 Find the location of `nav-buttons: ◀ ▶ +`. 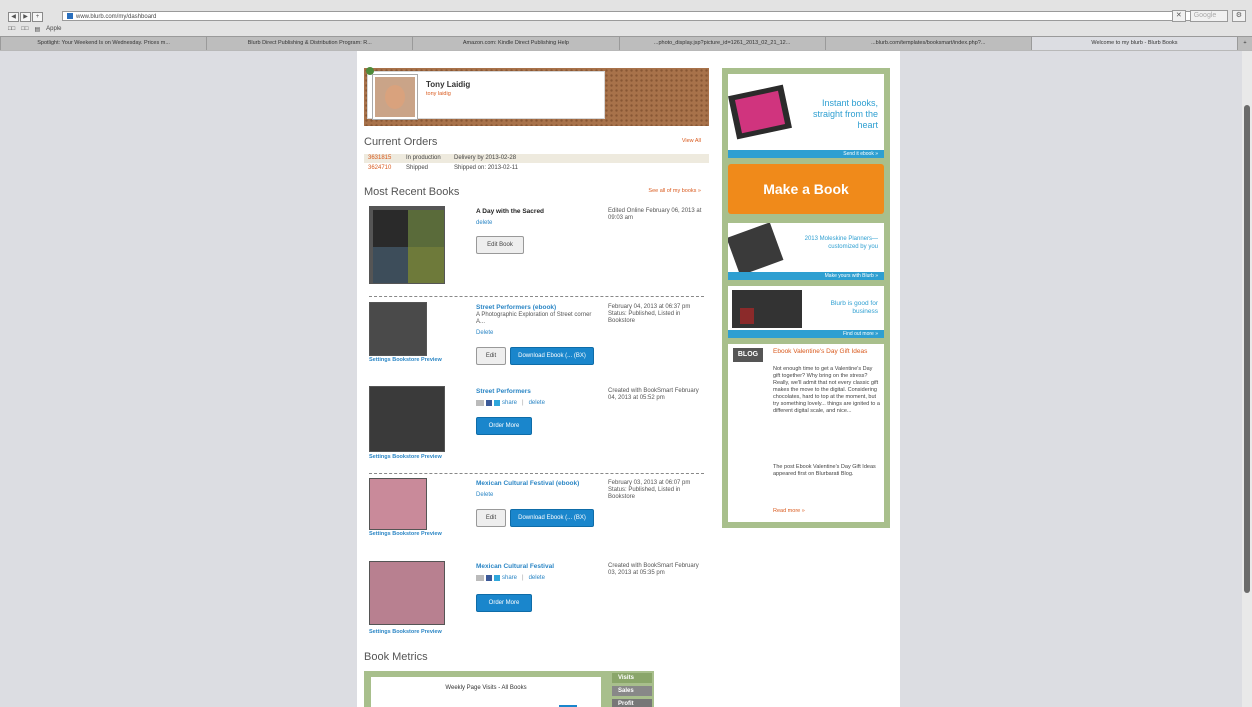

nav-buttons: ◀ ▶ + is located at coordinates (25, 17).